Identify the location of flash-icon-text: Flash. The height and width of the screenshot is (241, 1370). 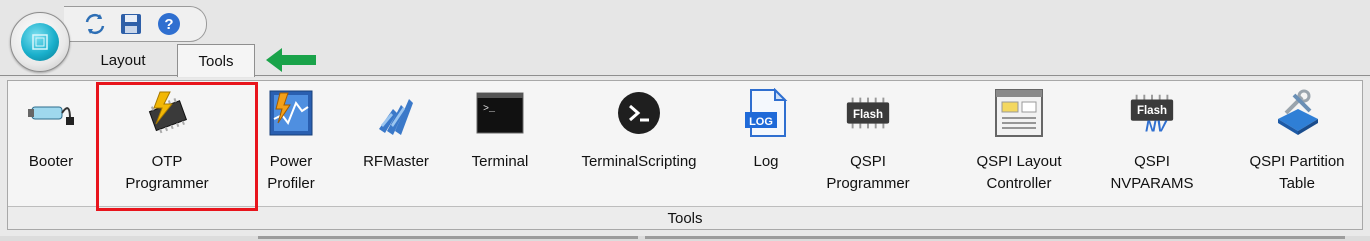
(868, 115).